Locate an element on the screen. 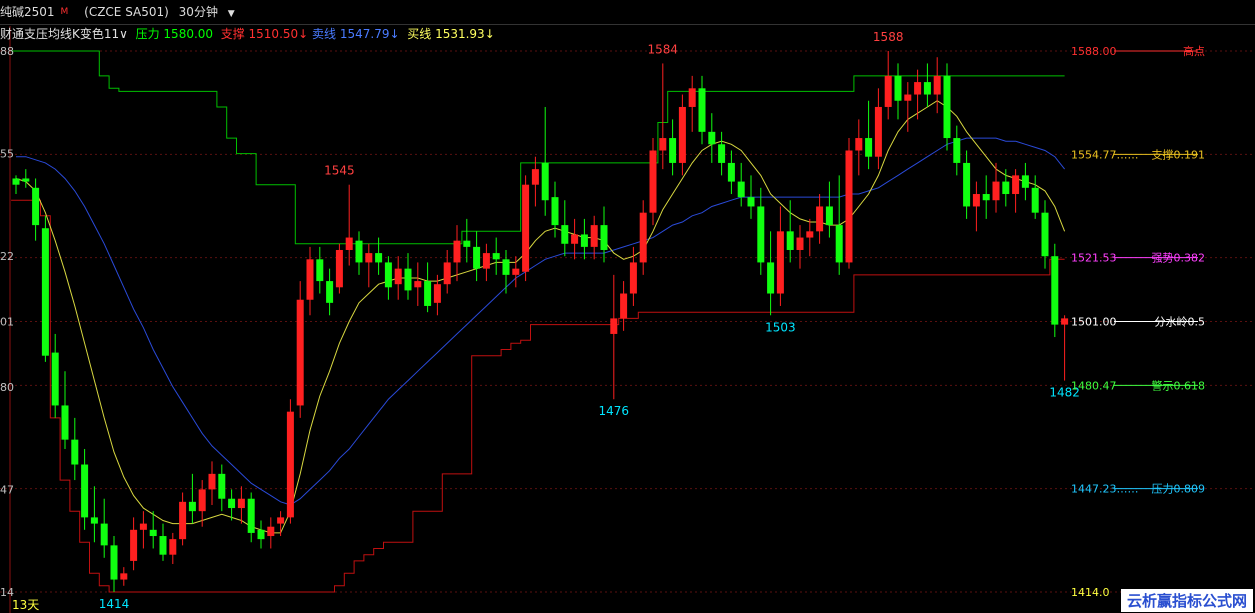  y-tick-label: 01 is located at coordinates (7, 322).